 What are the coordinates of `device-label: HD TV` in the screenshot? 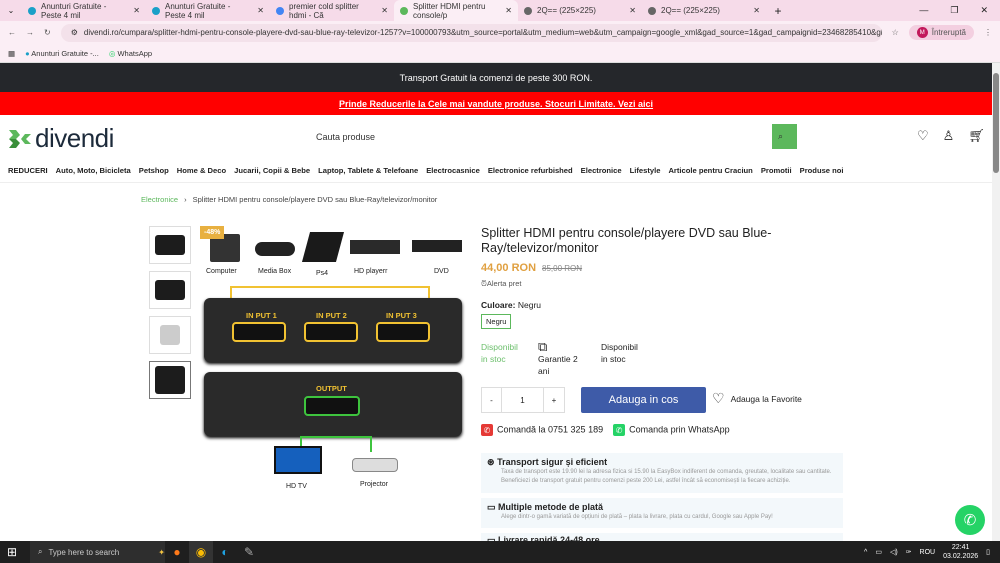 It's located at (296, 486).